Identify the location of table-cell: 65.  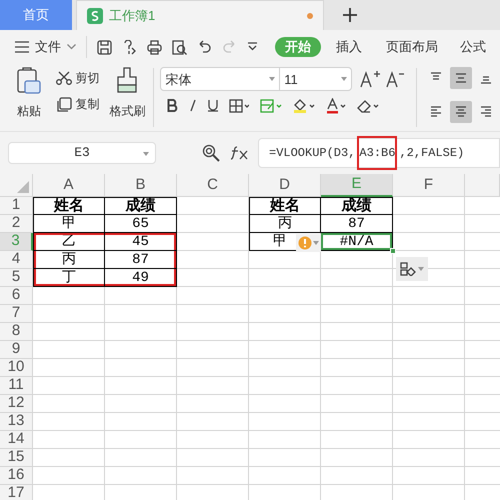
(141, 224).